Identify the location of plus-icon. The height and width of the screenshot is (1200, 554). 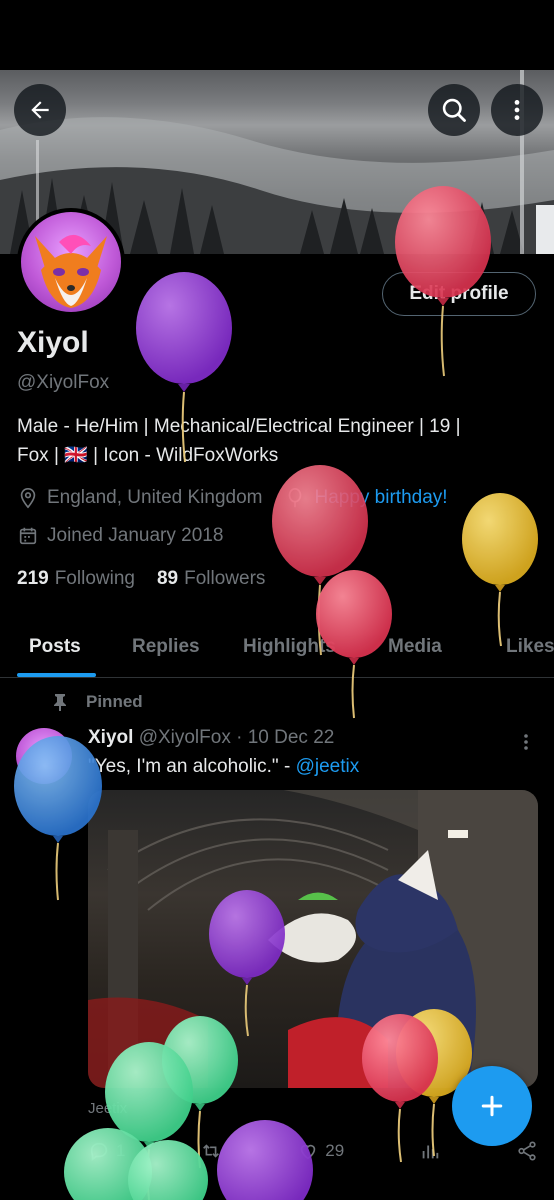
(492, 1106).